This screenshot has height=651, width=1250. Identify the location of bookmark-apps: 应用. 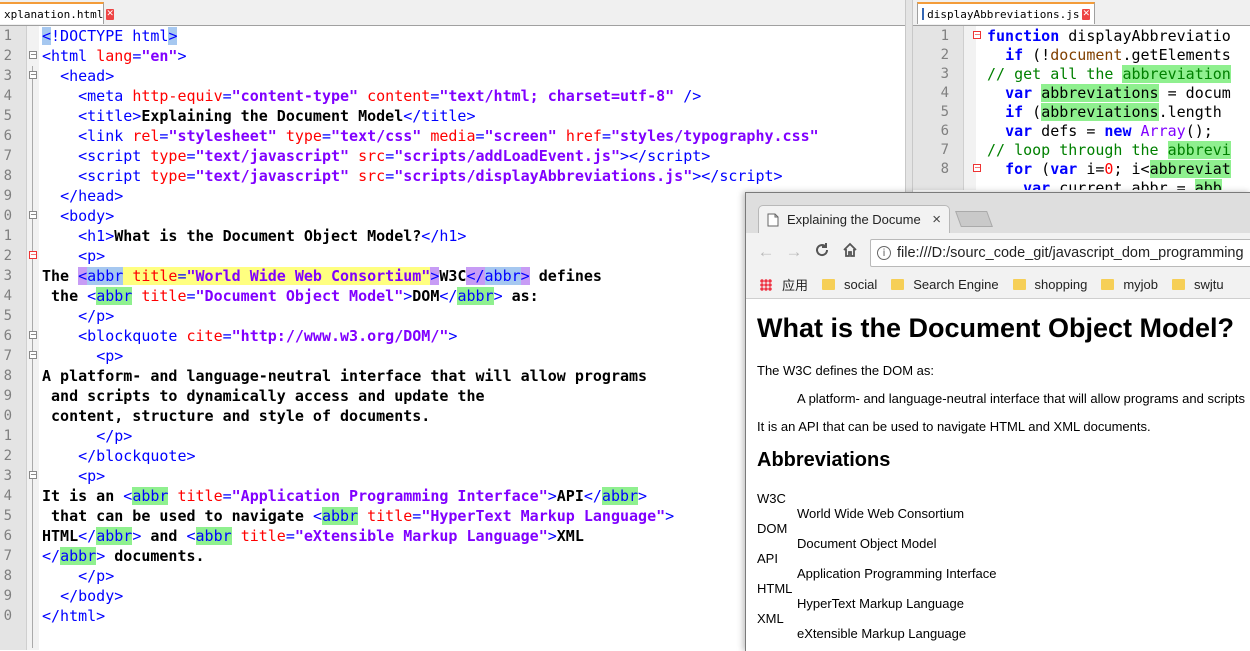
(777, 284).